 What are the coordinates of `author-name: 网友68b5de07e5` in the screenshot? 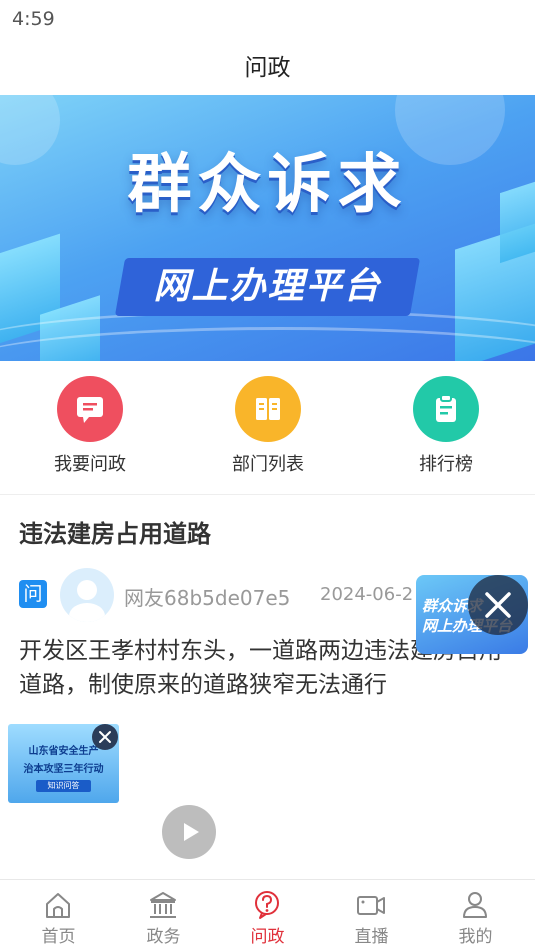 It's located at (207, 598).